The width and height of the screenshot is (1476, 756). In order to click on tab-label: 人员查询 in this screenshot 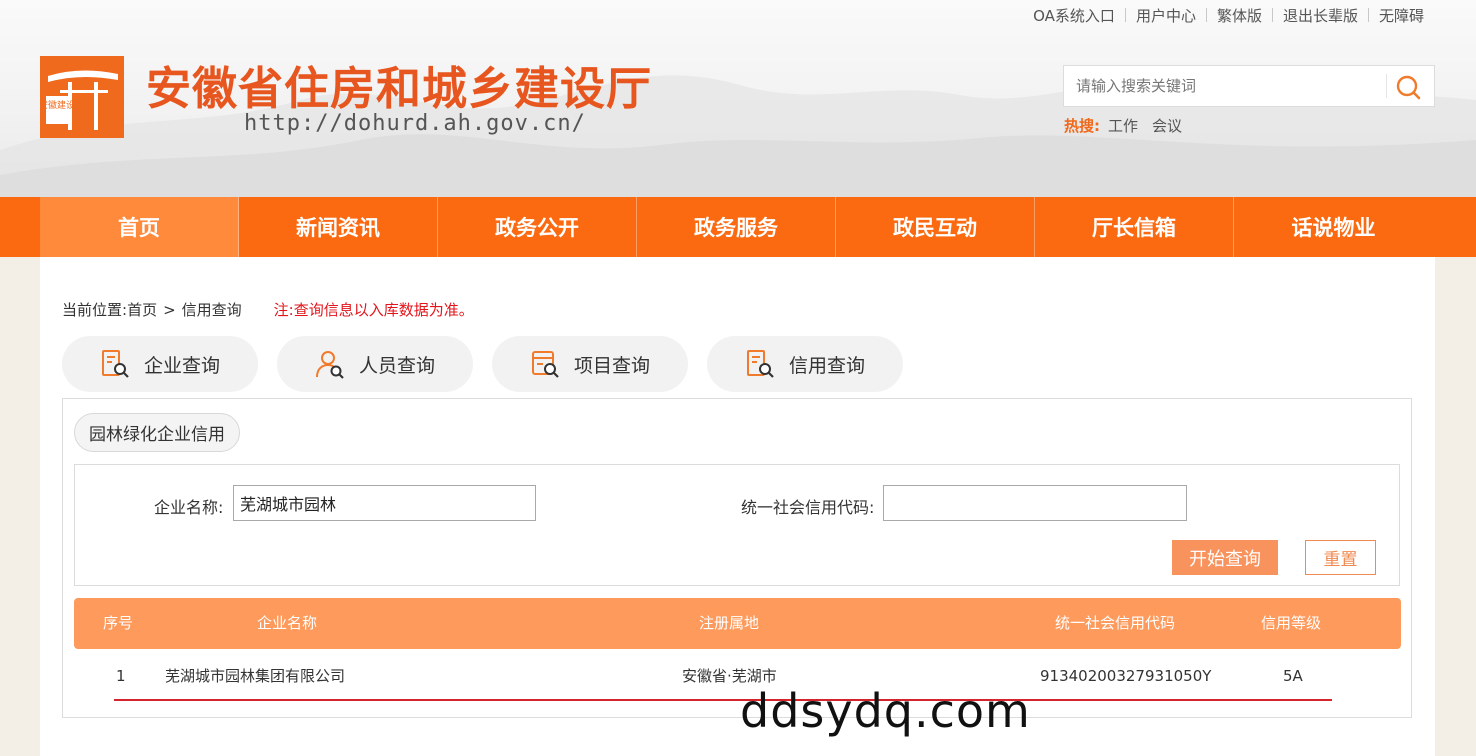, I will do `click(396, 365)`.